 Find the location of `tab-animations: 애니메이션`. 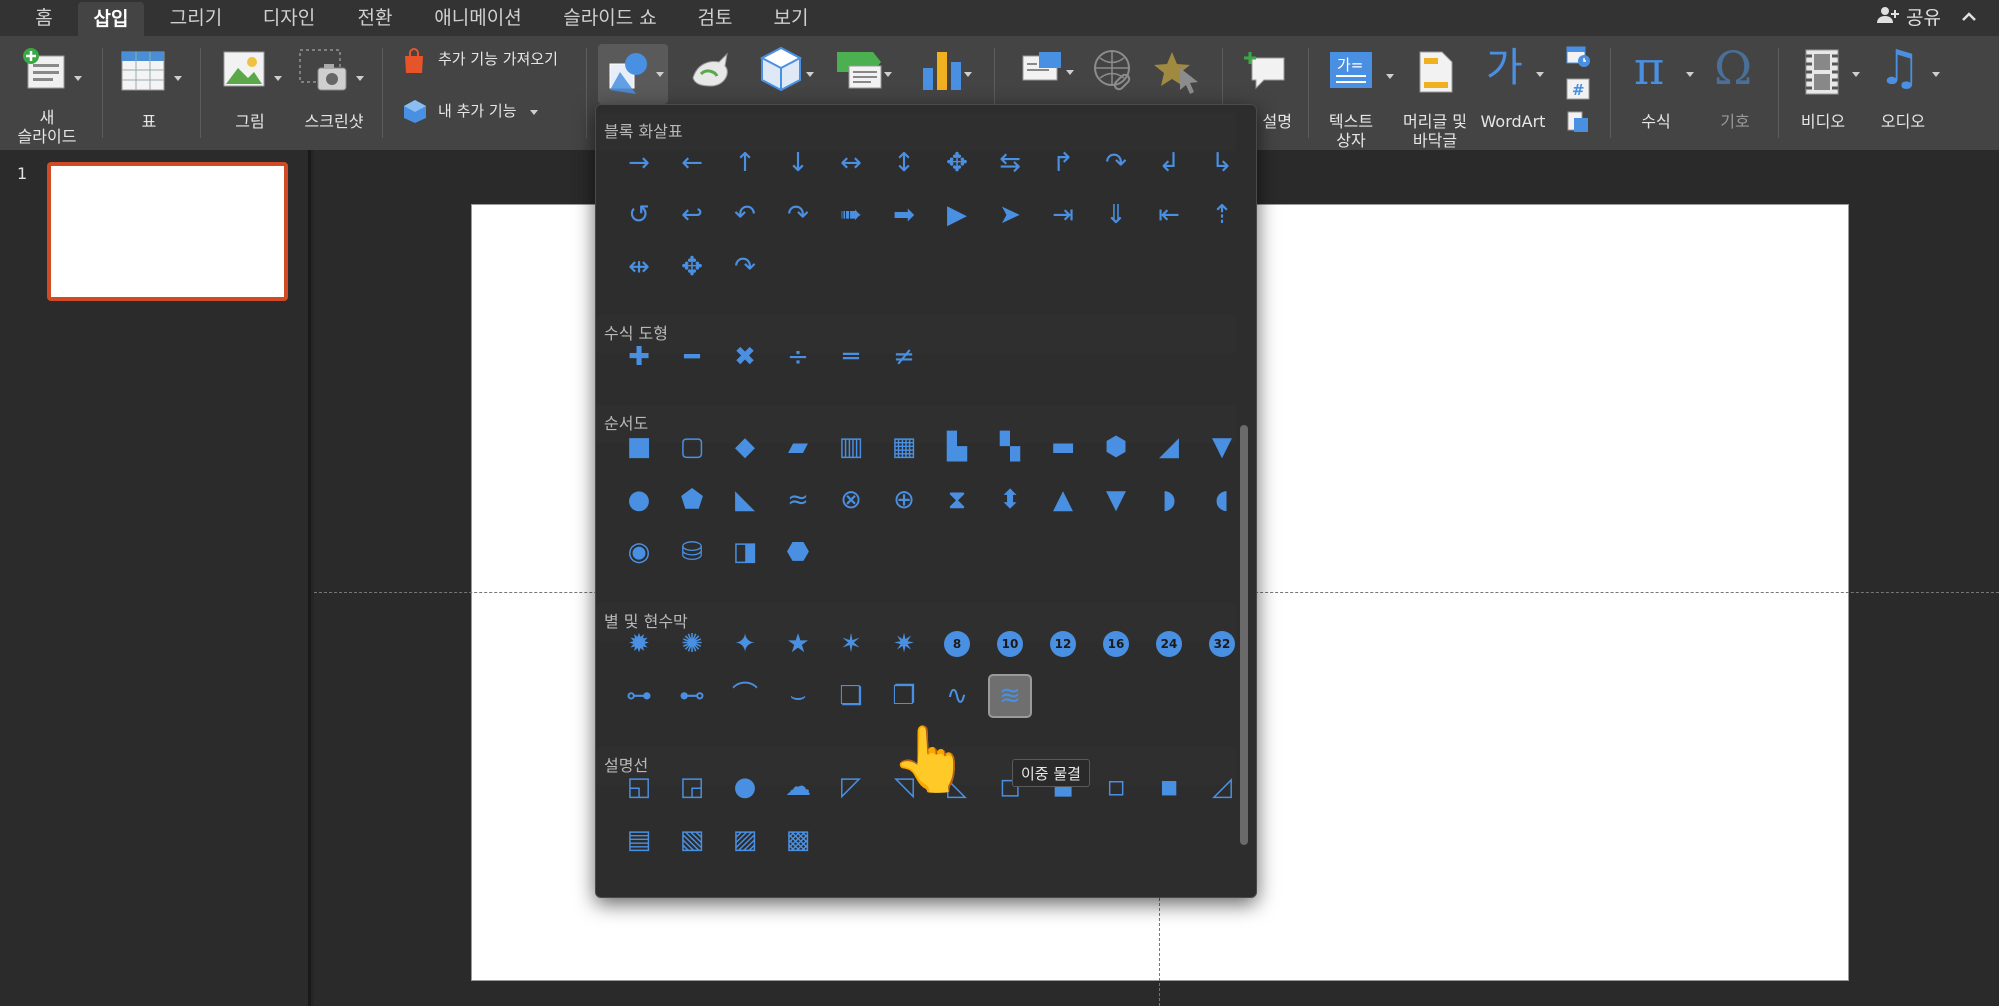

tab-animations: 애니메이션 is located at coordinates (478, 18).